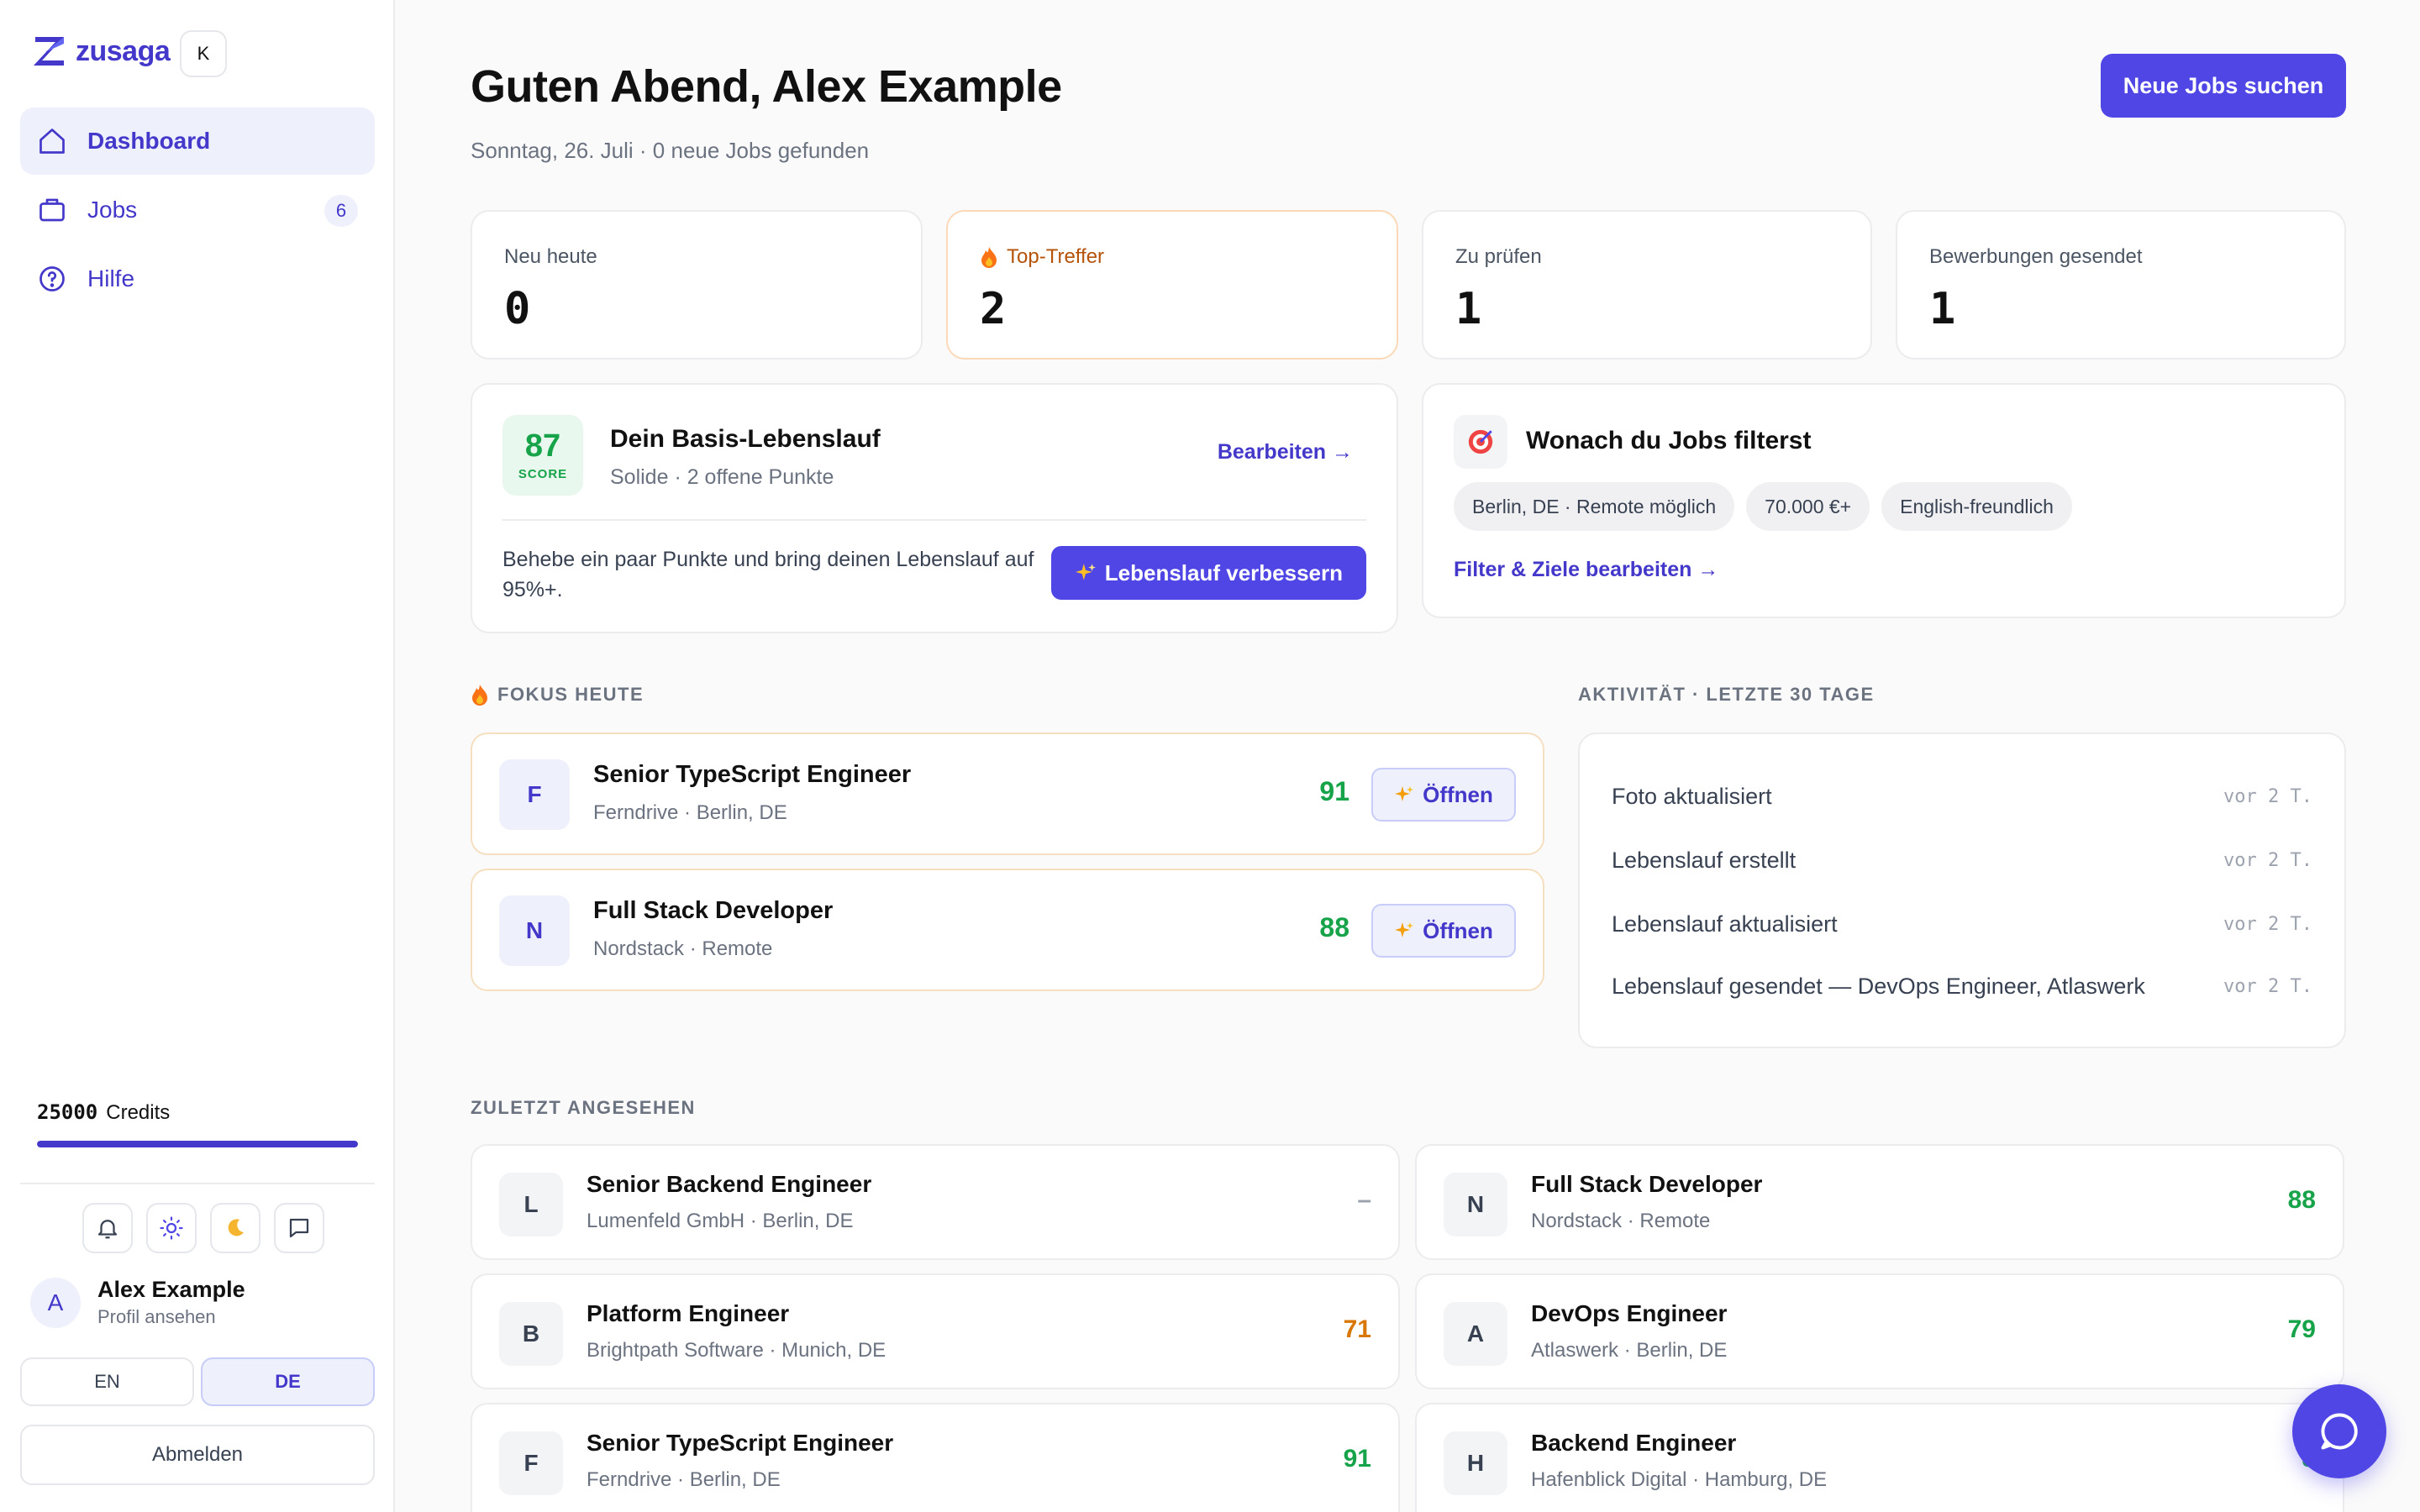  I want to click on stat-card-top-matches: Top-Treffer 2, so click(1172, 285).